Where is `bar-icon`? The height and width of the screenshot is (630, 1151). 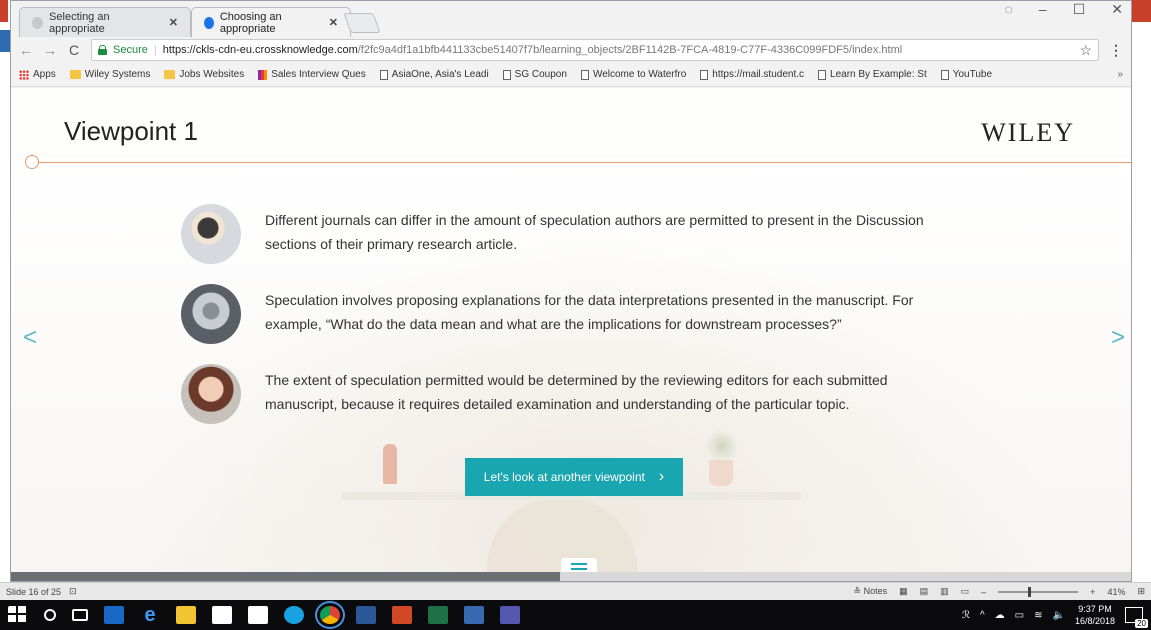 bar-icon is located at coordinates (263, 74).